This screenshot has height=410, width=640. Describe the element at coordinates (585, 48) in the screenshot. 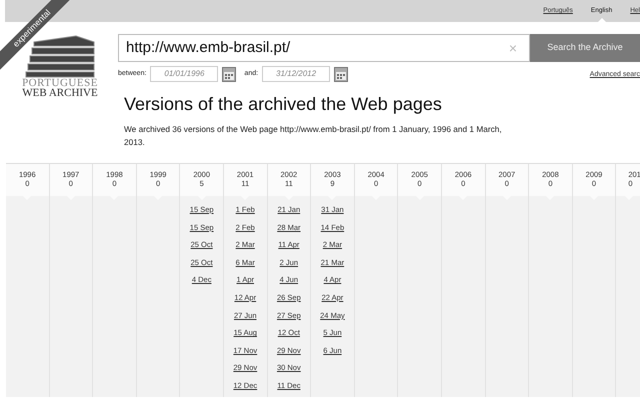

I see `search-button: Search the Archive` at that location.